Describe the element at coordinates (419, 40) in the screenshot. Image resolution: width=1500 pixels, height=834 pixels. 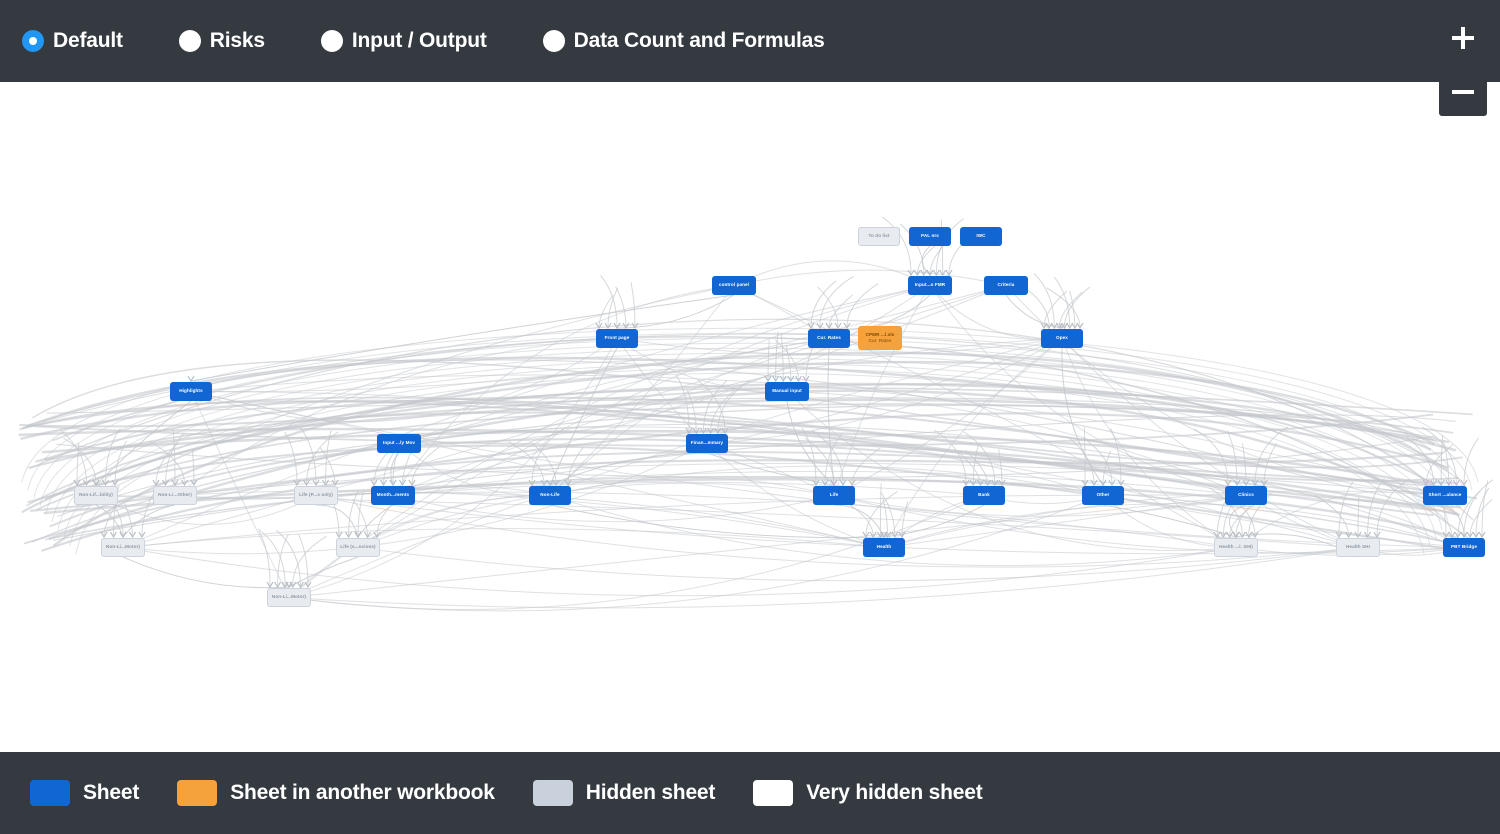
I see `view-mode-option-label: Input / Output` at that location.